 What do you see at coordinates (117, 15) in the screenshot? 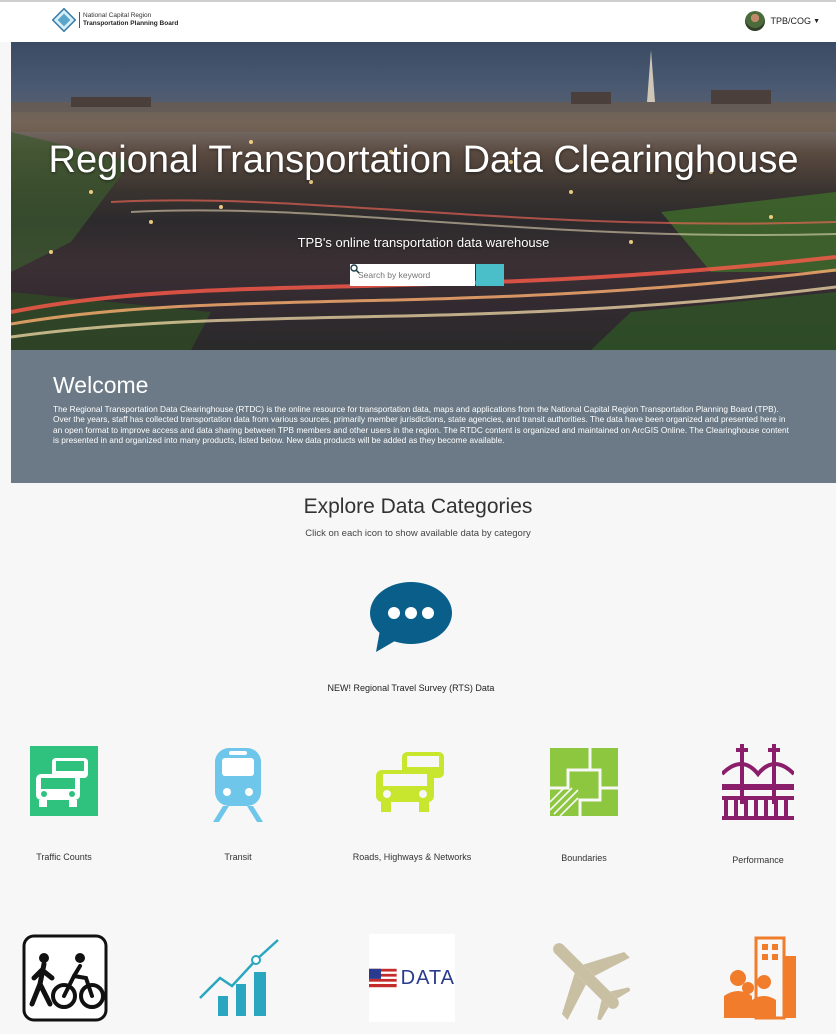
I see `logo-line1: National Capital Region` at bounding box center [117, 15].